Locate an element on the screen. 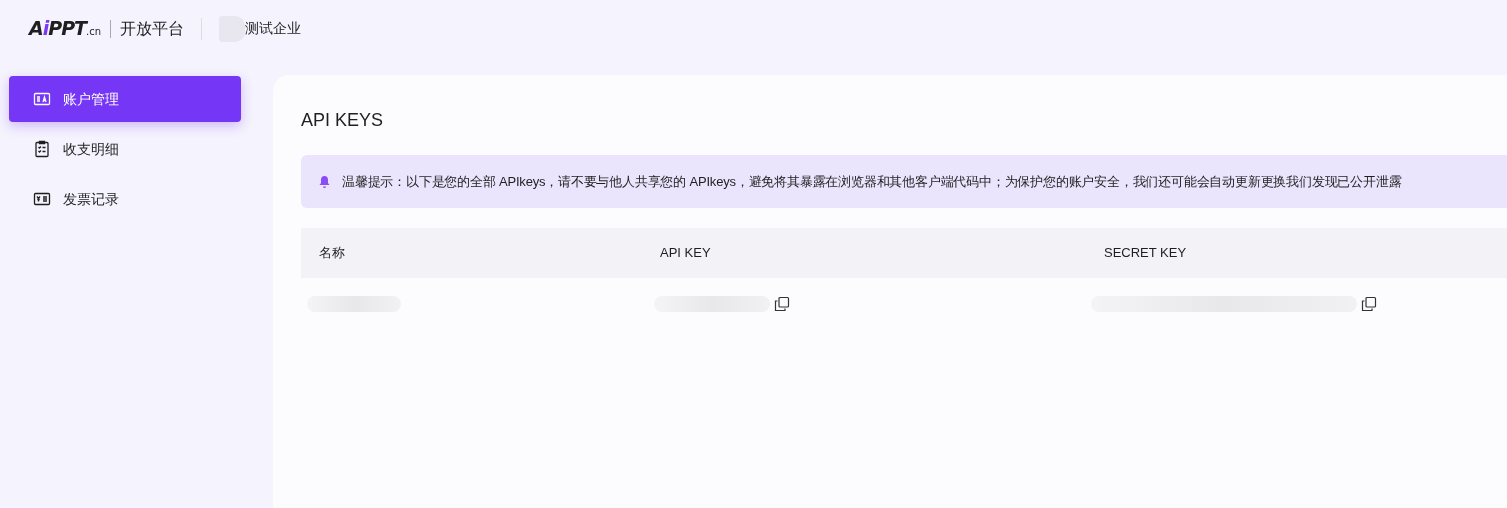  sidebar-item: 收支明细 is located at coordinates (125, 149).